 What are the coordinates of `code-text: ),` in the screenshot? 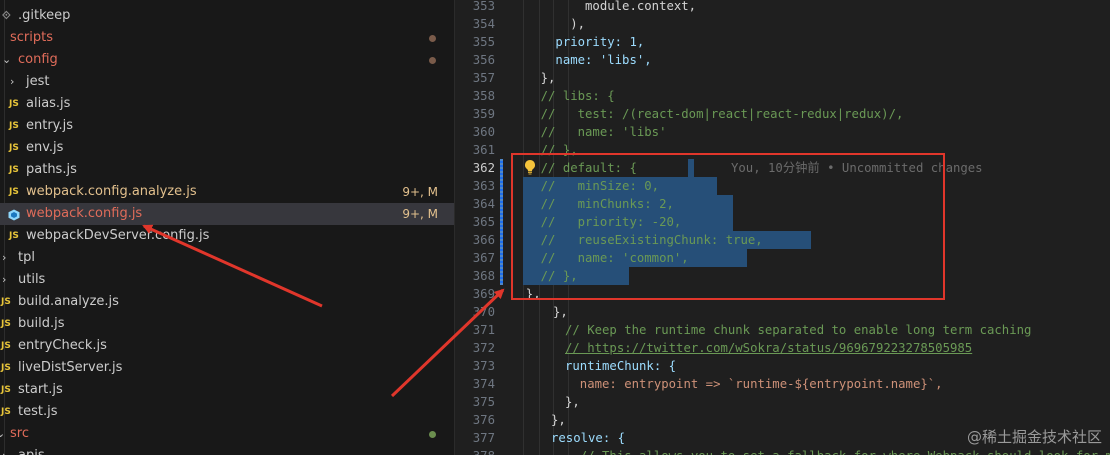 It's located at (548, 24).